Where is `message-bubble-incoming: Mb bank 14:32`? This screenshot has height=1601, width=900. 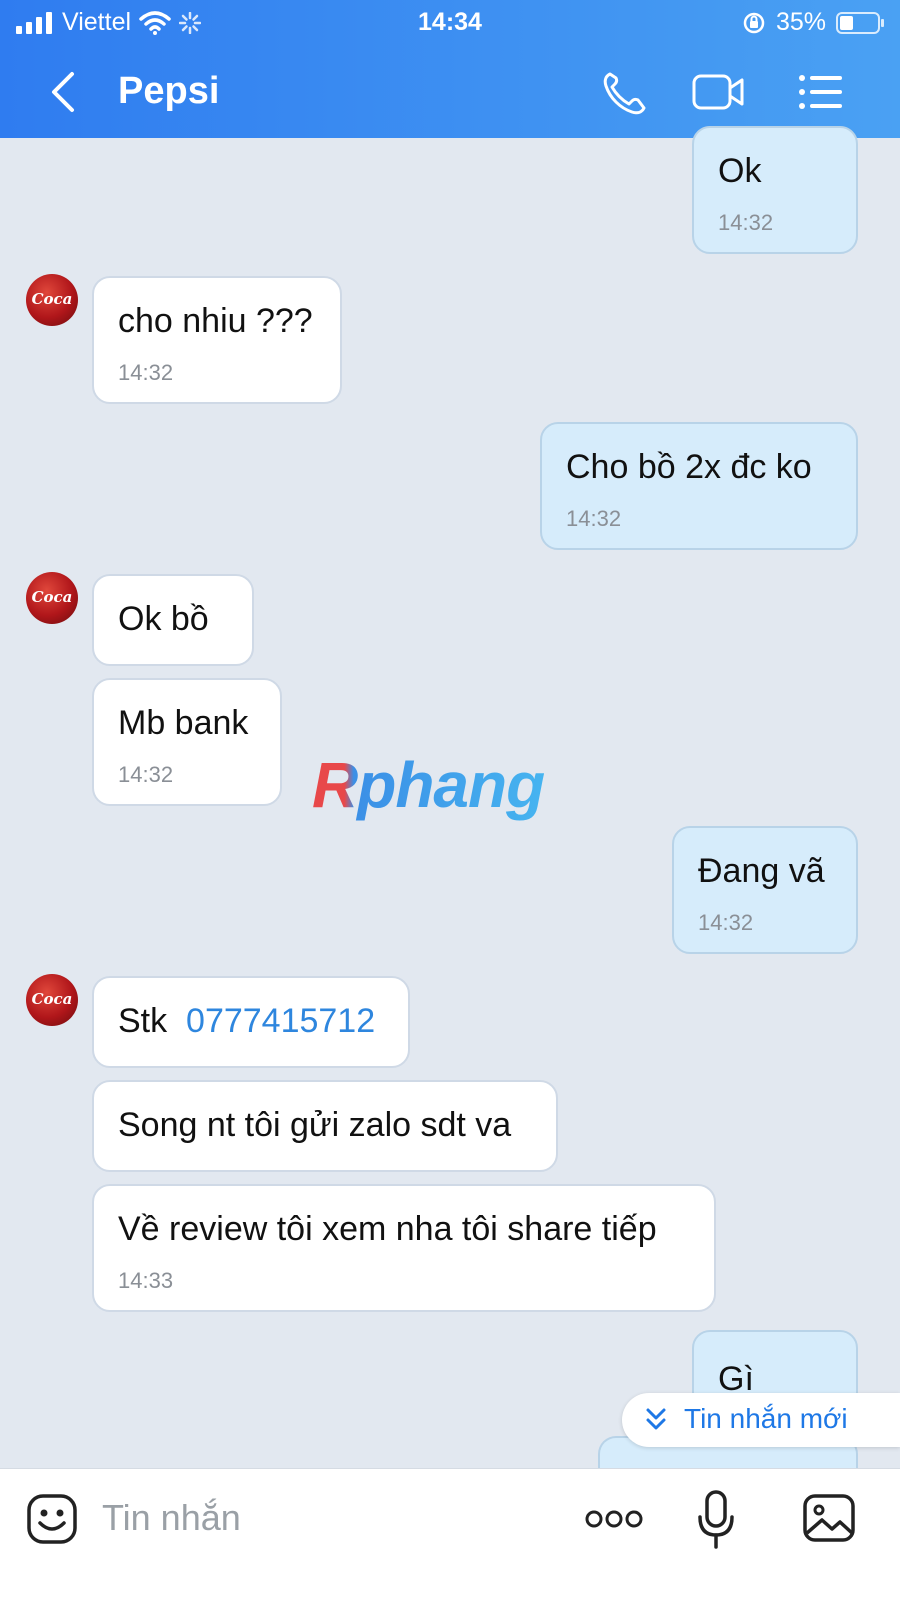 message-bubble-incoming: Mb bank 14:32 is located at coordinates (187, 742).